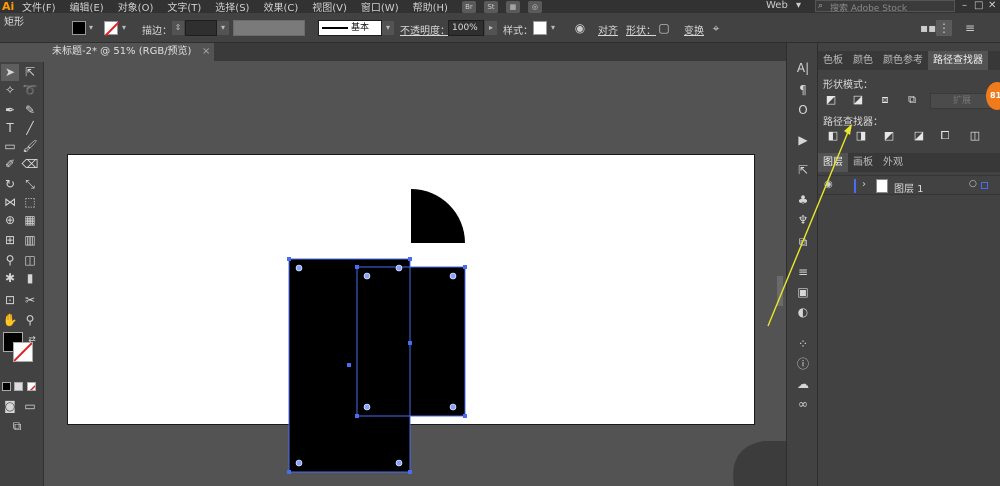 The image size is (1000, 486). What do you see at coordinates (87, 7) in the screenshot?
I see `menu-edit: 编辑(E)` at bounding box center [87, 7].